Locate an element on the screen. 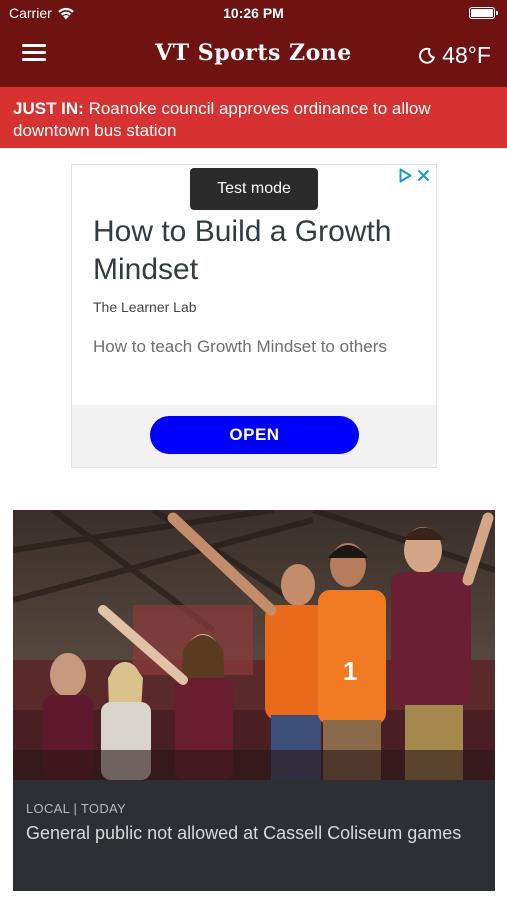  app-header: VT Sports Zone 48°F is located at coordinates (253, 56).